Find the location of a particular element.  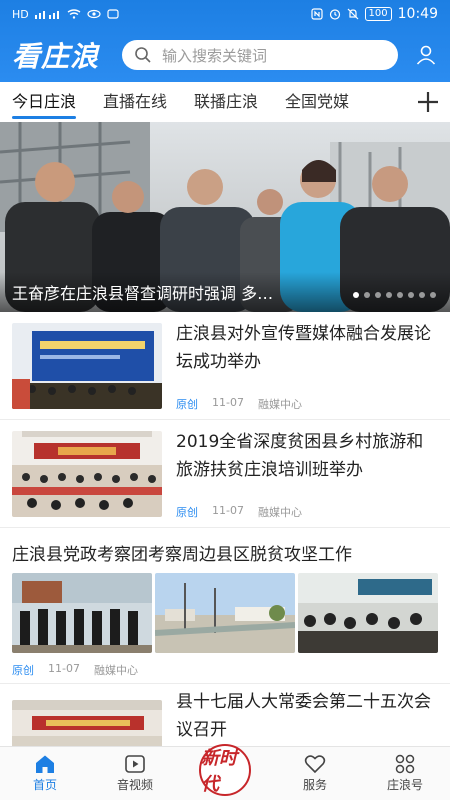

user-profile-button is located at coordinates (426, 55).